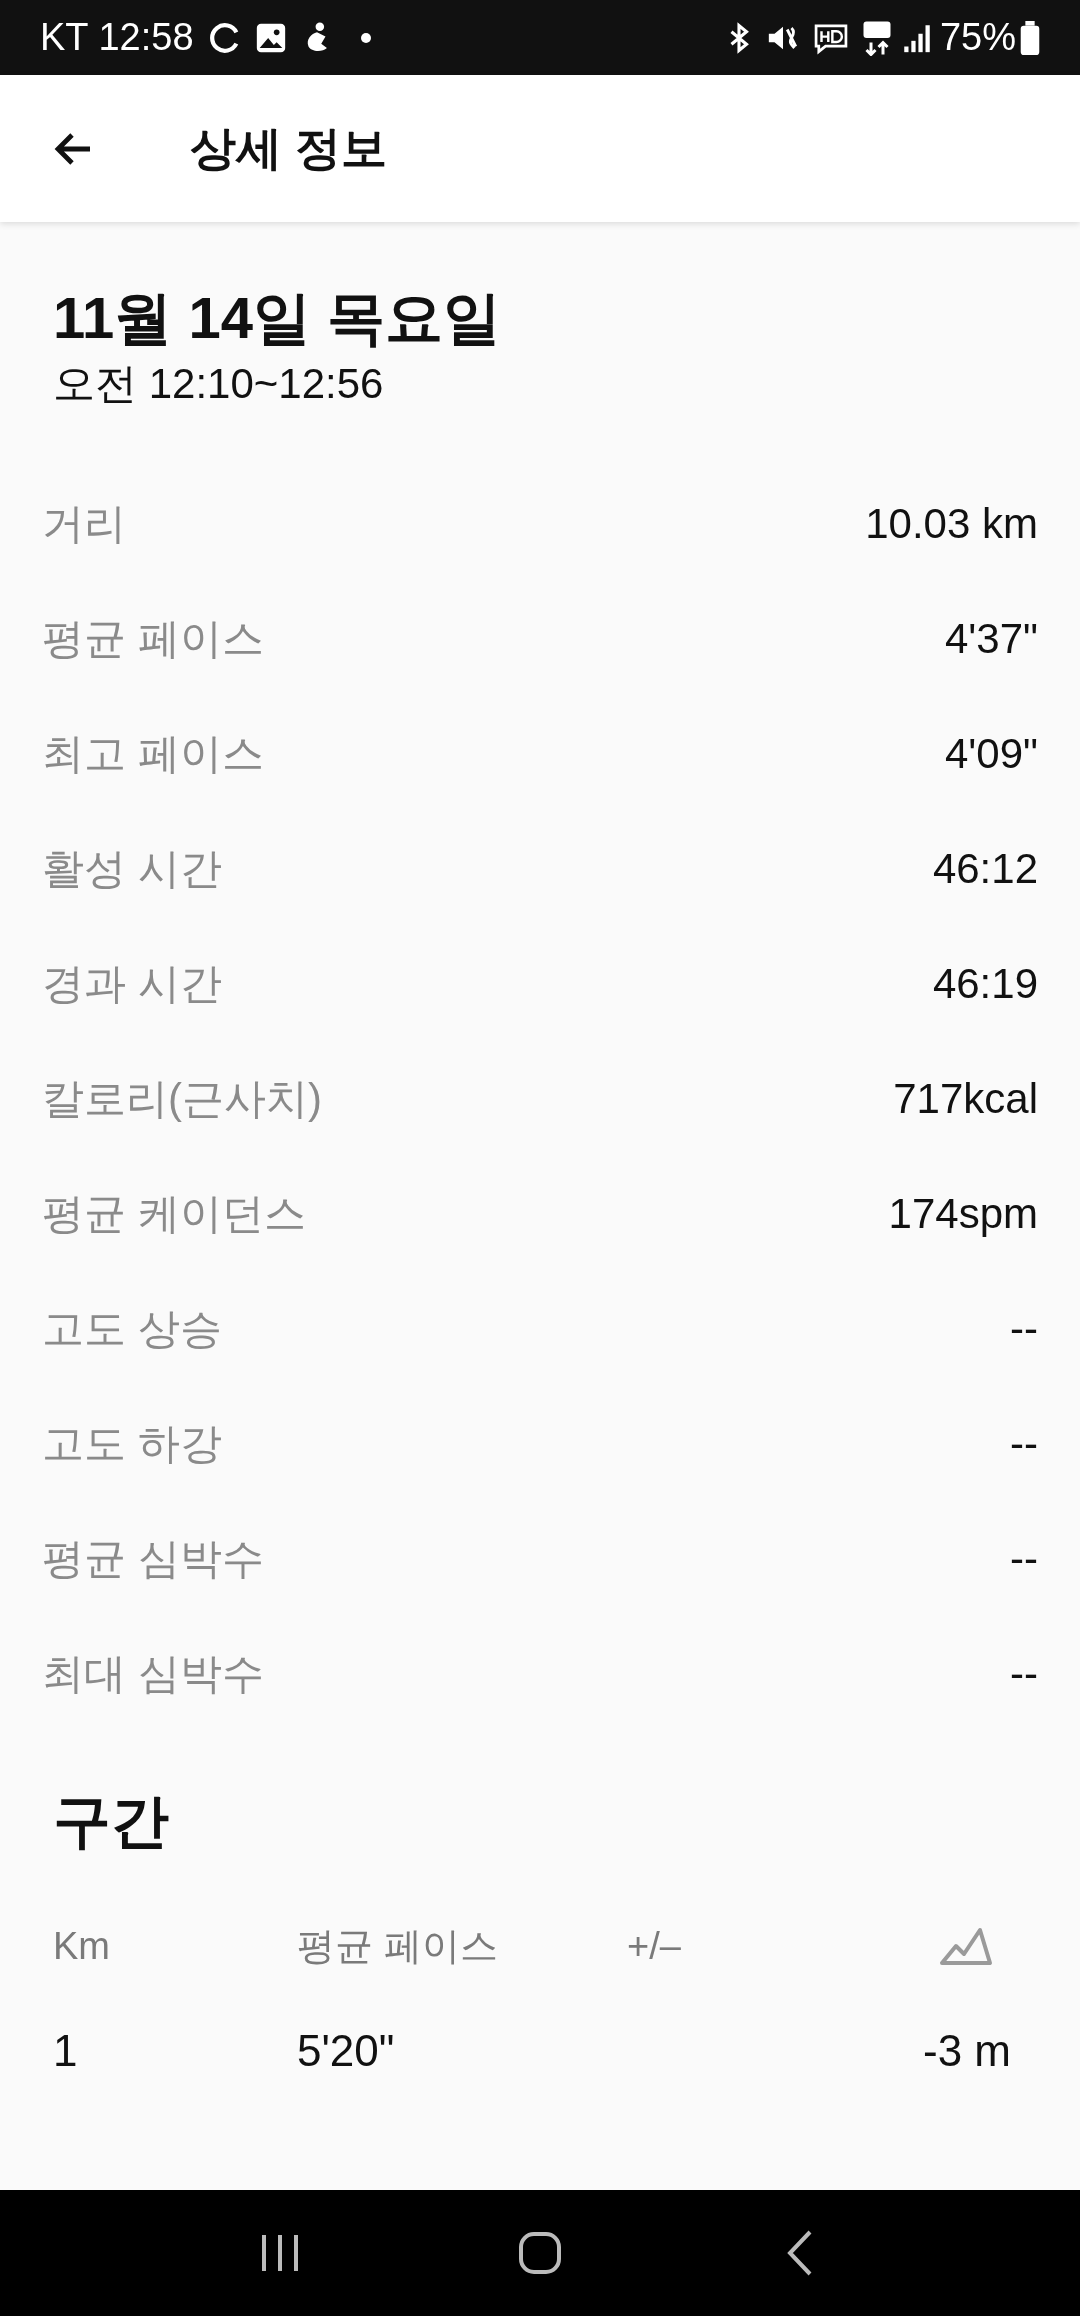  What do you see at coordinates (288, 148) in the screenshot?
I see `page-title: 상세 정보` at bounding box center [288, 148].